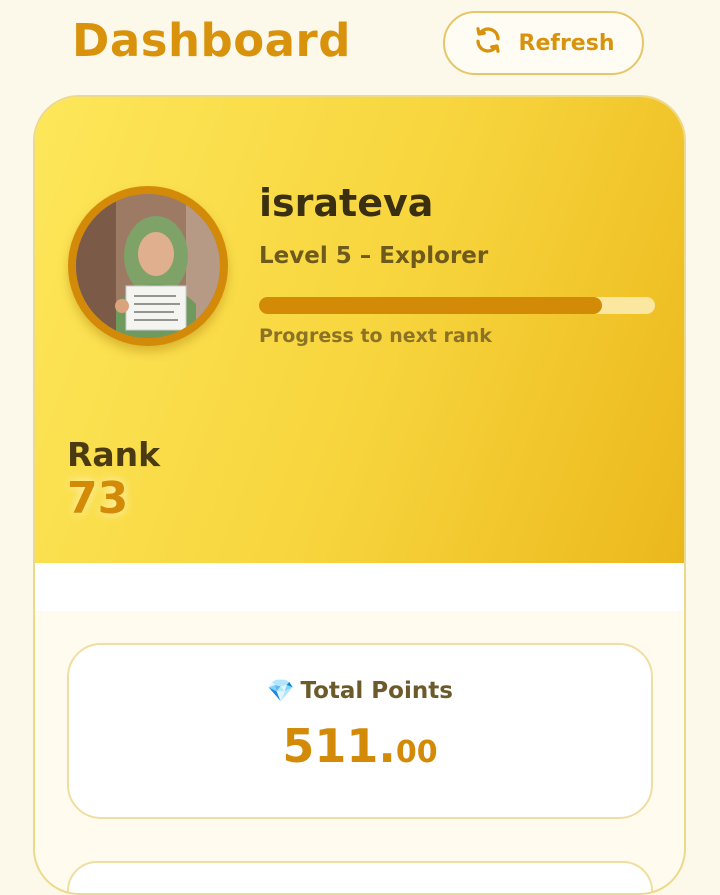 The width and height of the screenshot is (720, 895). I want to click on refresh-label: Refresh, so click(566, 43).